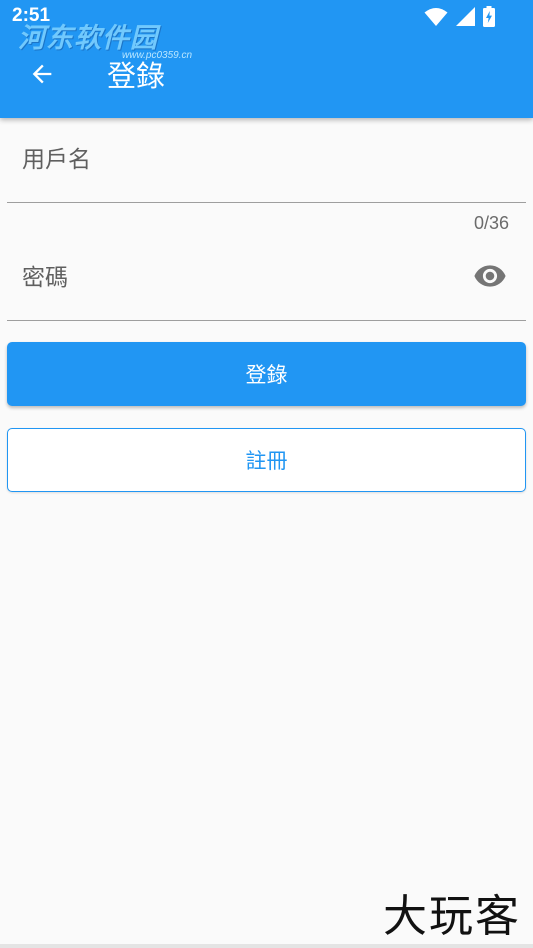 Image resolution: width=533 pixels, height=948 pixels. Describe the element at coordinates (242, 160) in the screenshot. I see `username-input` at that location.